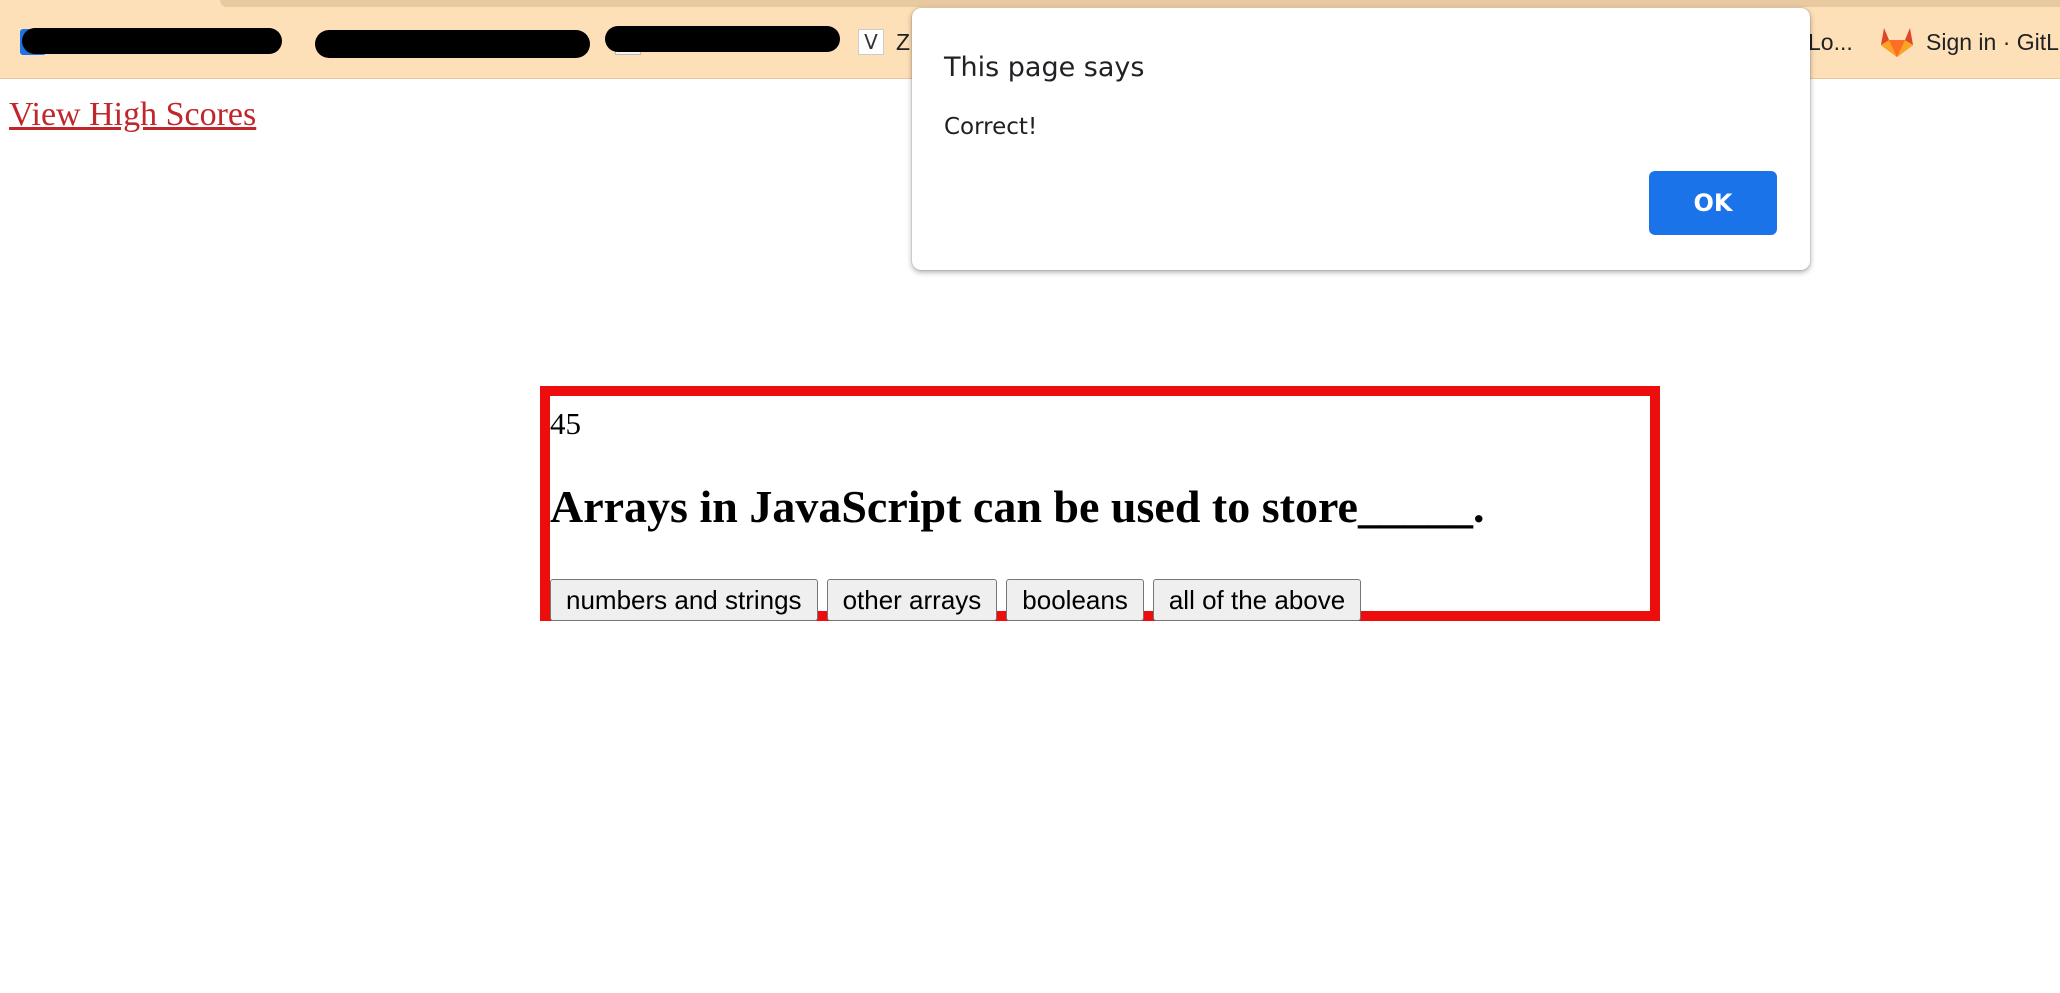 This screenshot has height=993, width=2060. What do you see at coordinates (684, 600) in the screenshot?
I see `answer-button: numbers and strings` at bounding box center [684, 600].